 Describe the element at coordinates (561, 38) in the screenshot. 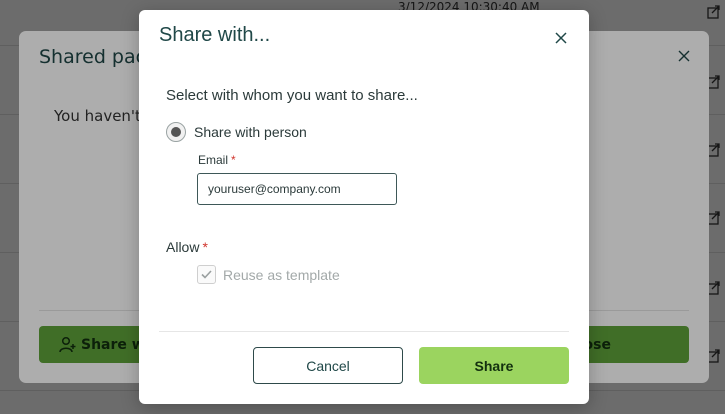

I see `close-icon` at that location.